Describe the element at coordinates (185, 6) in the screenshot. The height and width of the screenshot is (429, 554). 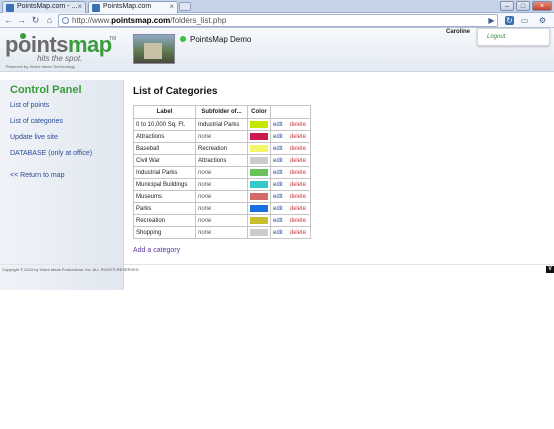
I see `new-tab-button` at that location.